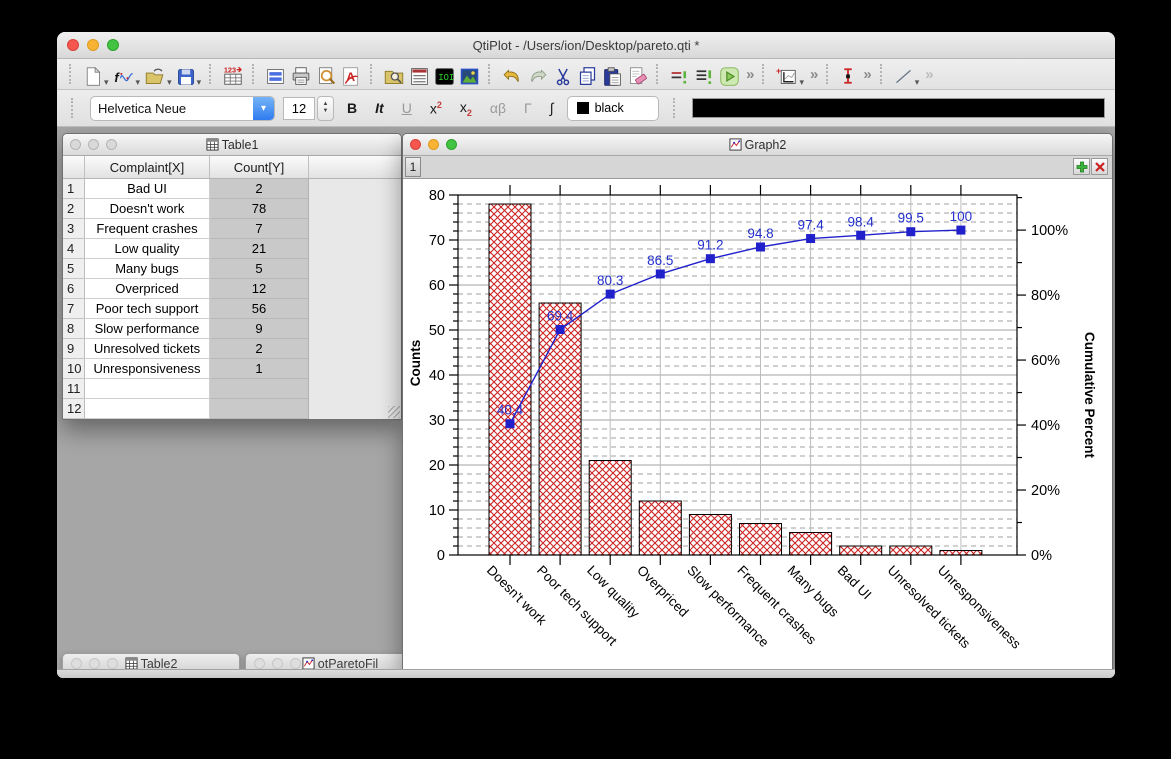  I want to click on remove-layer-button, so click(1099, 166).